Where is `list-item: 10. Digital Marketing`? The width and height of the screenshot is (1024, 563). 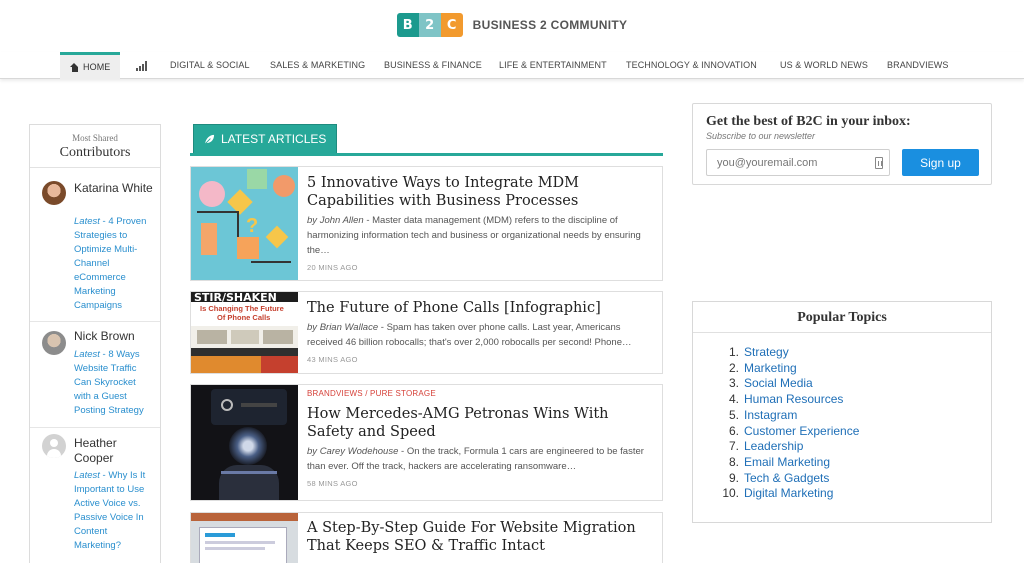 list-item: 10. Digital Marketing is located at coordinates (778, 494).